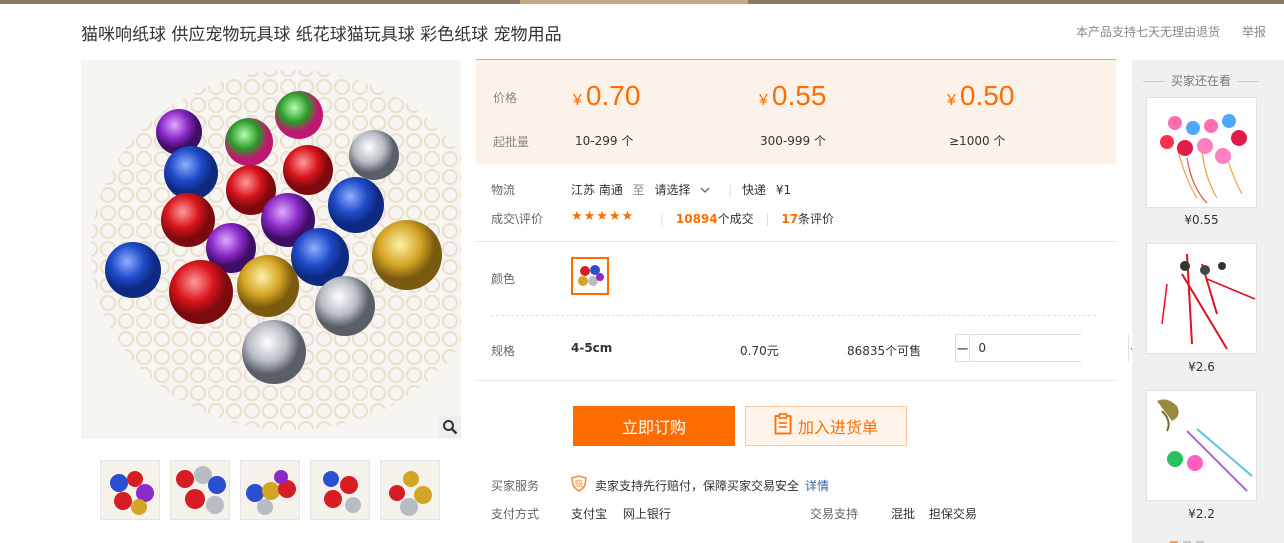 This screenshot has height=543, width=1284. What do you see at coordinates (604, 141) in the screenshot?
I see `quantity-range: 10-299 个` at bounding box center [604, 141].